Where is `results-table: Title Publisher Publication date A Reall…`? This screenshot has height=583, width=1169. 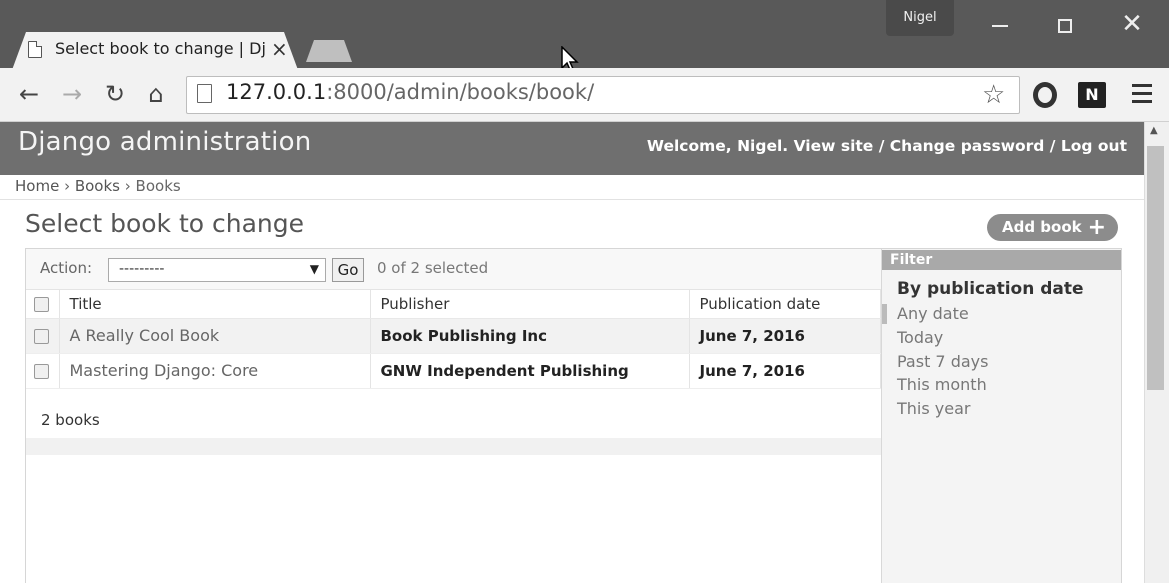 results-table: Title Publisher Publication date A Reall… is located at coordinates (453, 339).